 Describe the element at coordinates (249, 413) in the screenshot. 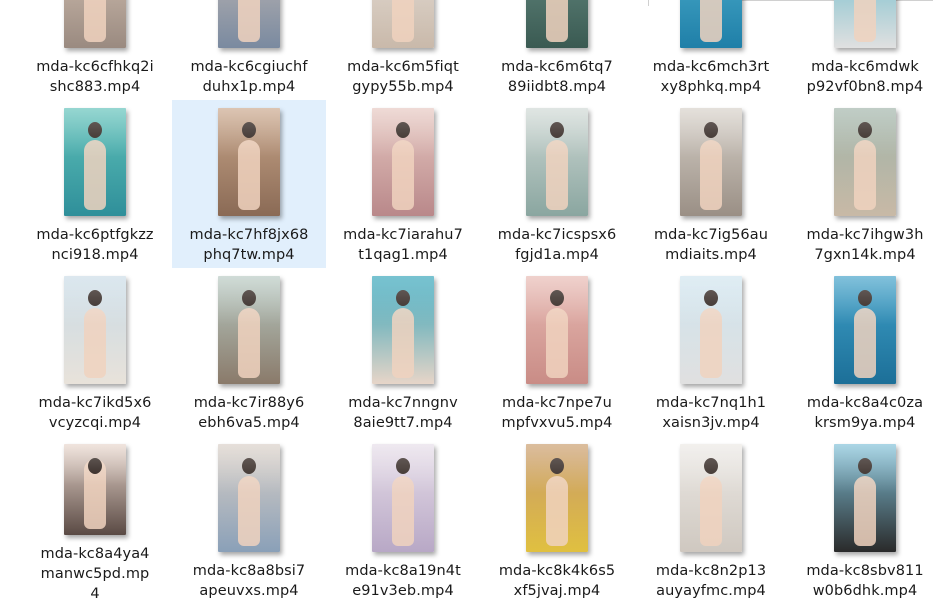

I see `file-name: mda-kc7ir88y6 ebh6va5.mp4` at that location.